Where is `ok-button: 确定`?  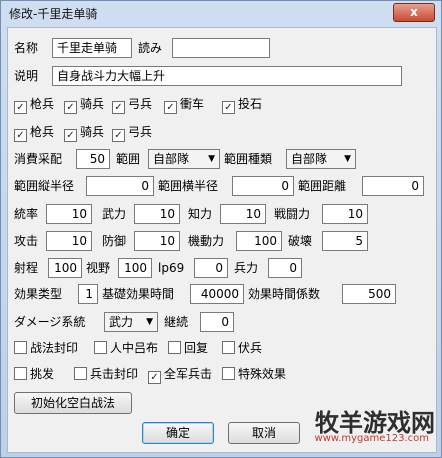 ok-button: 确定 is located at coordinates (178, 433).